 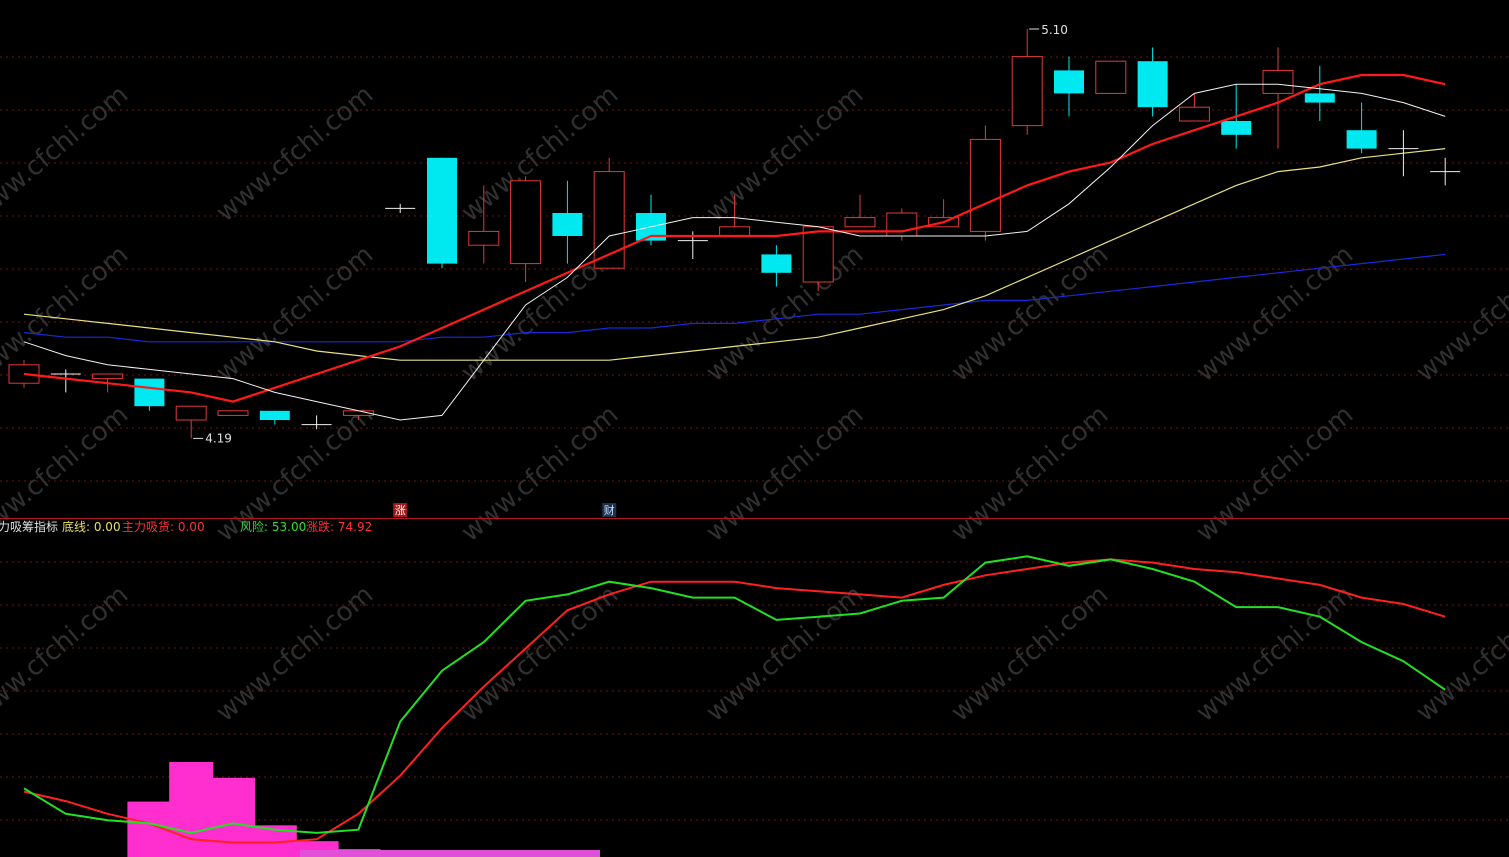 I want to click on high-price-label: 5.10, so click(x=1054, y=30).